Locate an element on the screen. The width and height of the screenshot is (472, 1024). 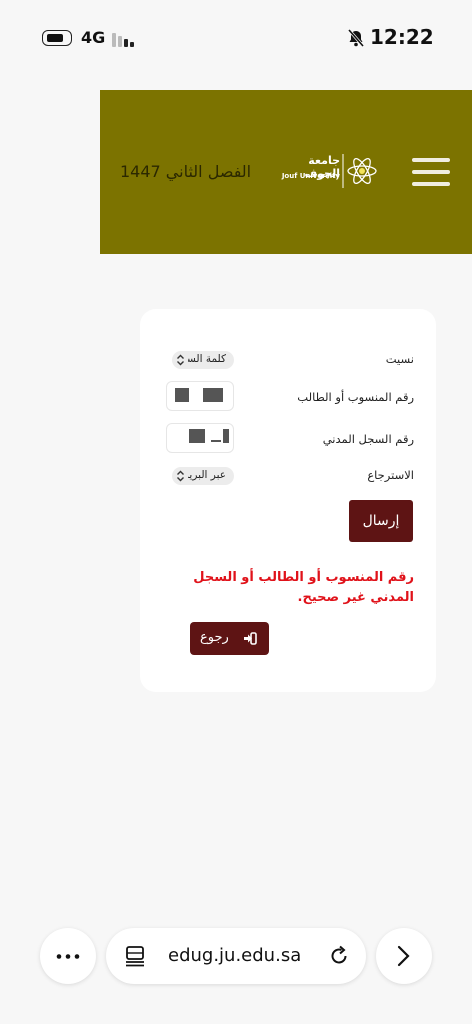
civil-row: رقم السجل المدني is located at coordinates (288, 438).